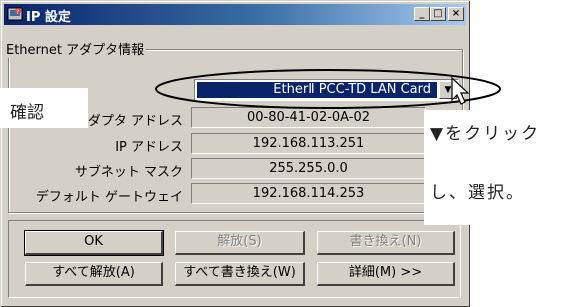 The image size is (582, 307). I want to click on group-label: Ethernet アダプタ情報, so click(75, 48).